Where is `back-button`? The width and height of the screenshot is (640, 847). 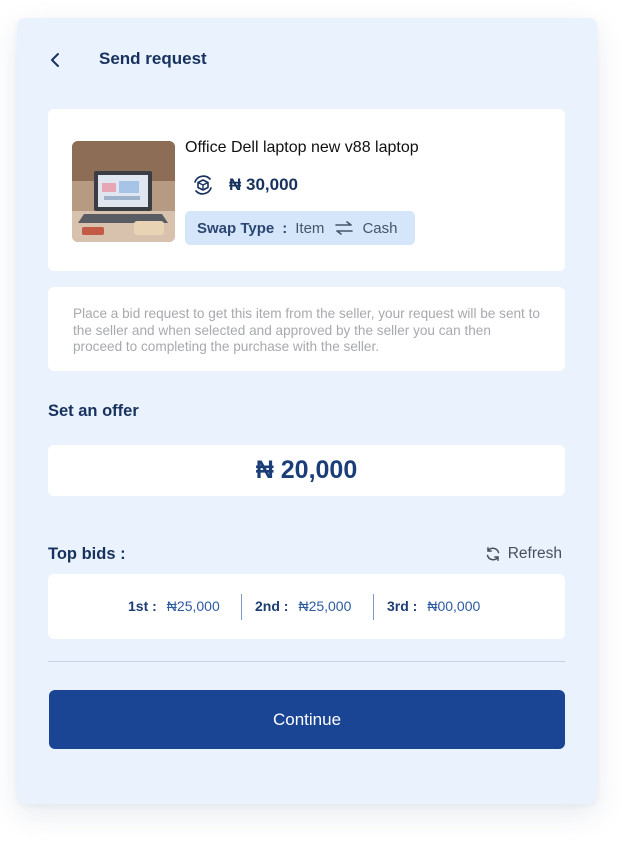 back-button is located at coordinates (55, 60).